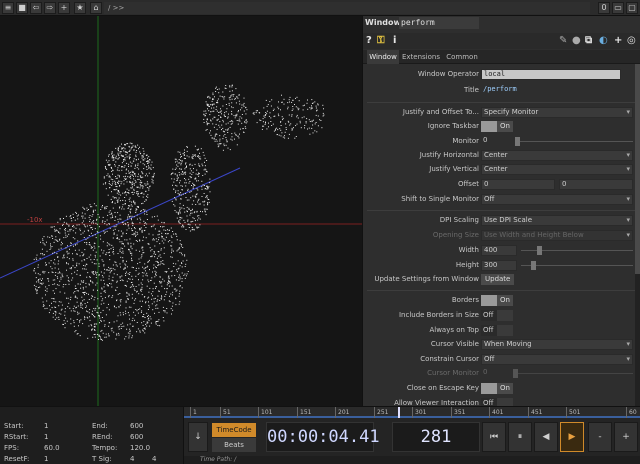  I want to click on split-pane-icon: ▭, so click(618, 8).